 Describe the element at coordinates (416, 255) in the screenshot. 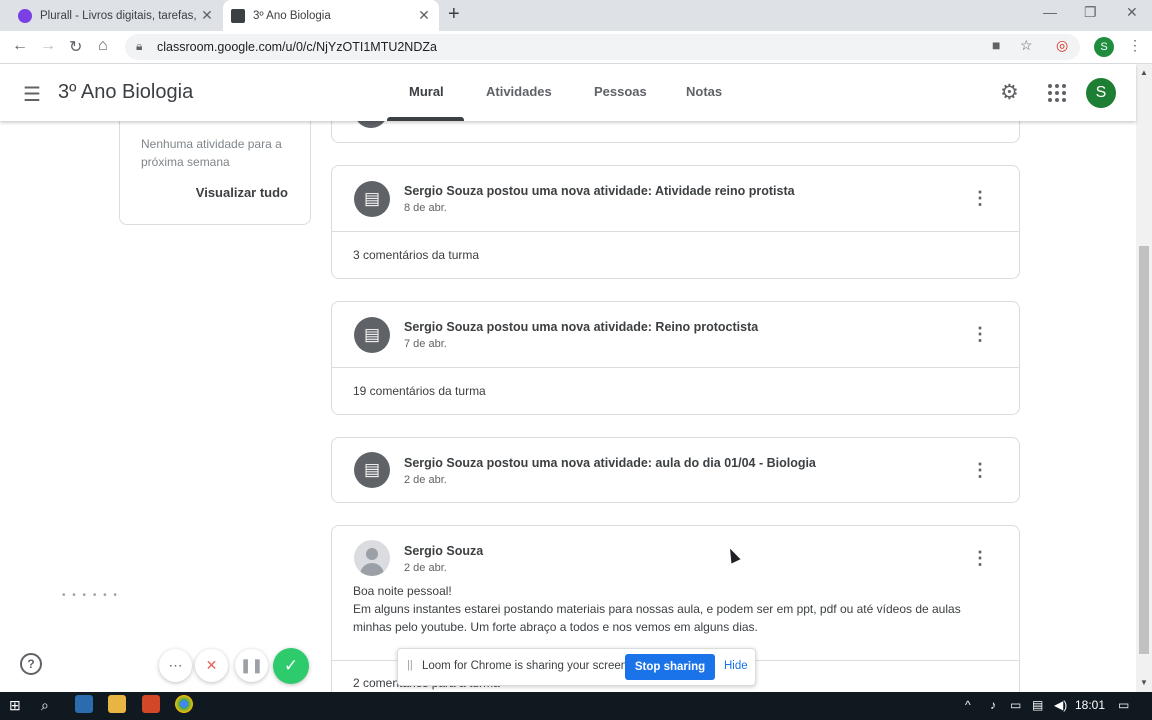

I see `class-comments-link: 3 comentários da turma` at that location.